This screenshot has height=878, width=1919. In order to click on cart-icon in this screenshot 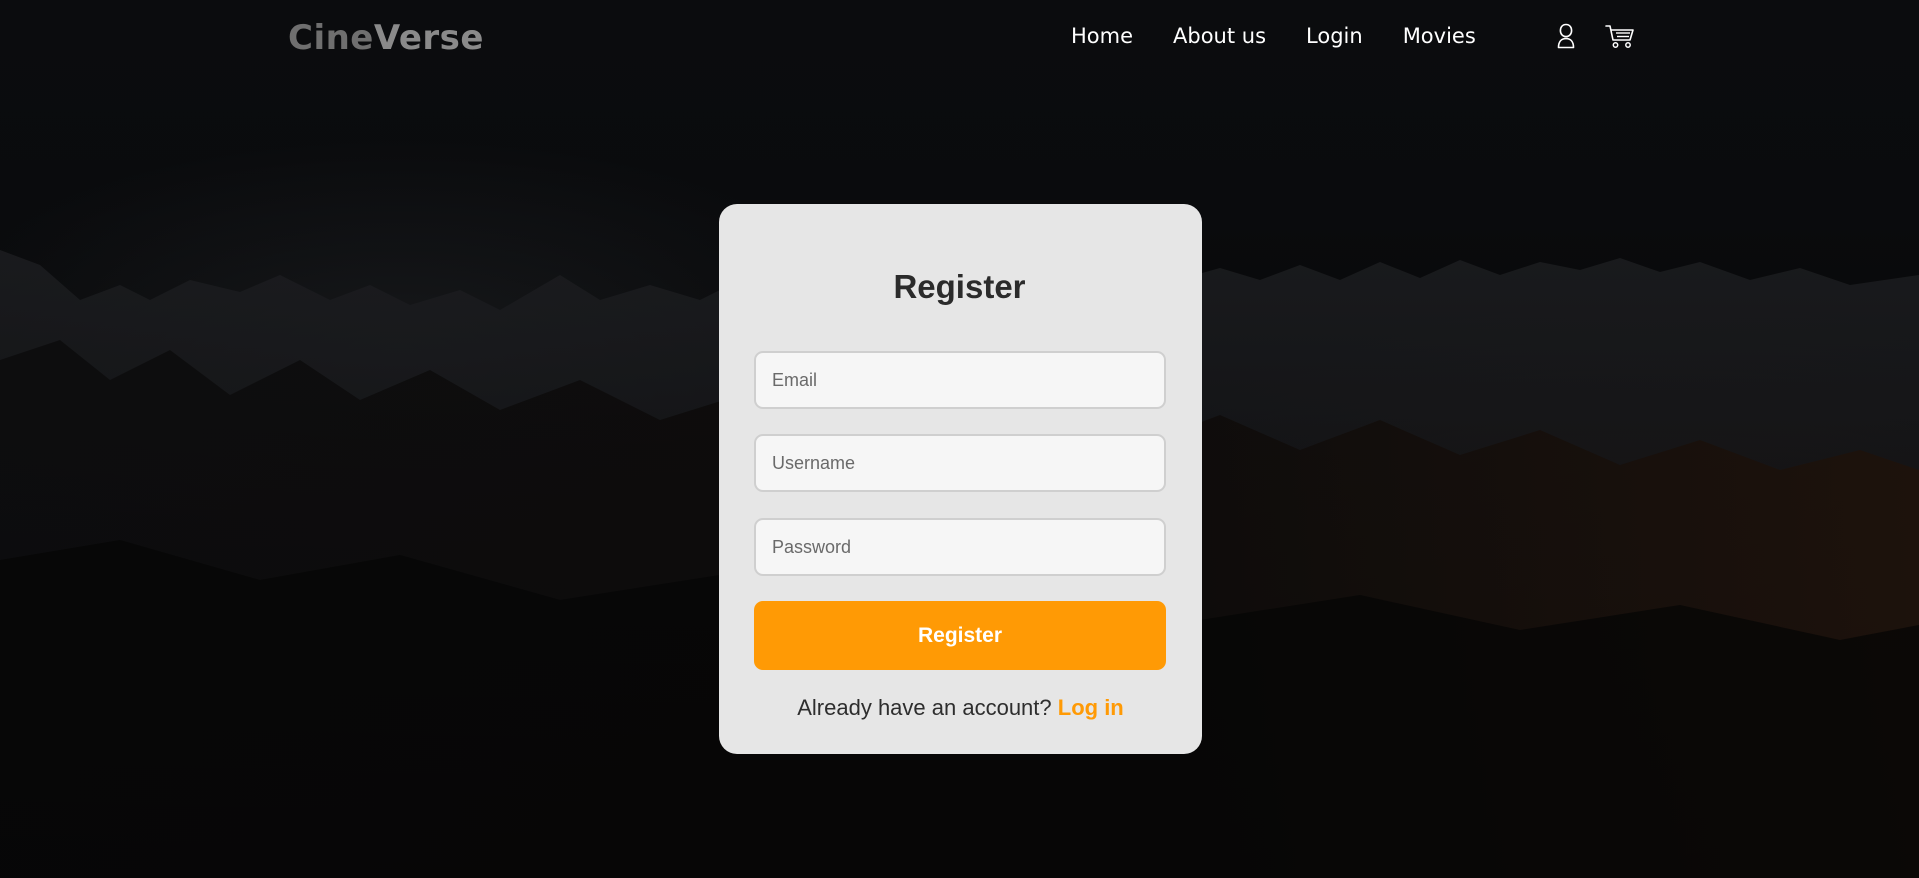, I will do `click(1620, 36)`.